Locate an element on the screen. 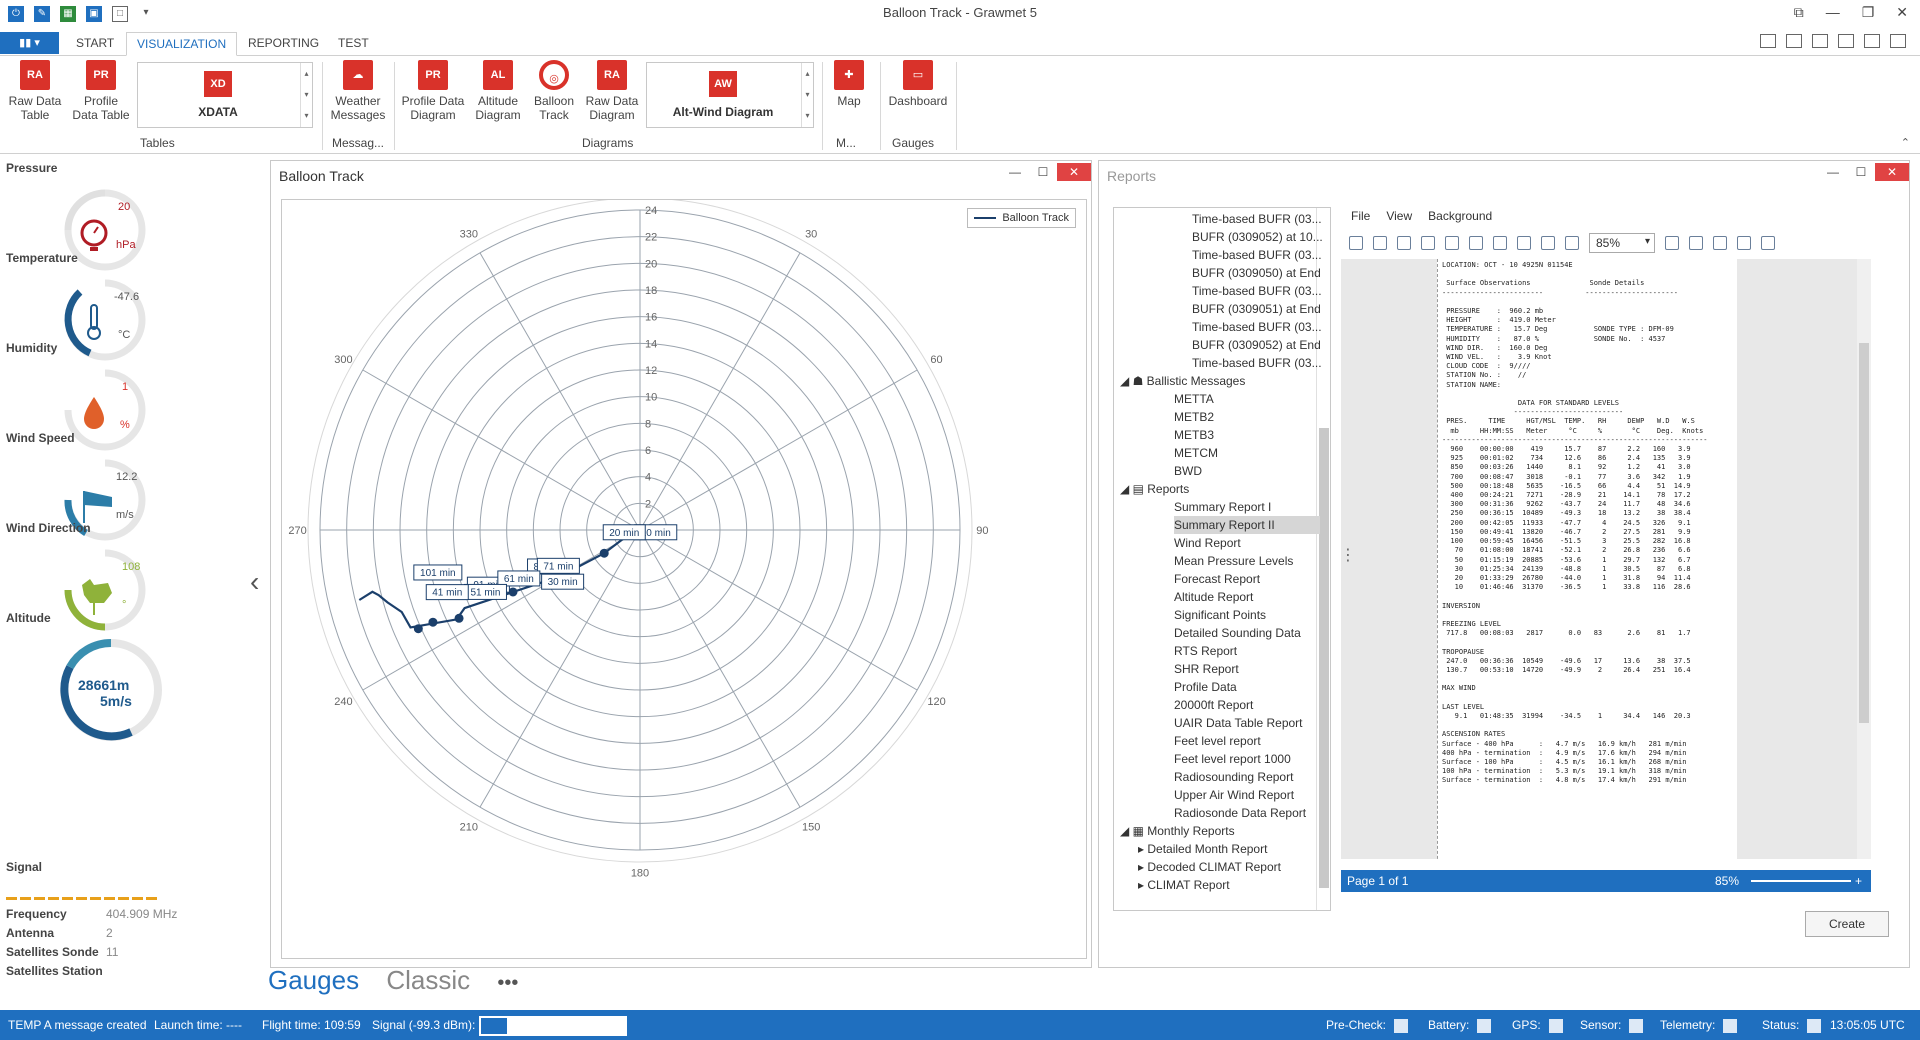  panel-close-button: ✕ is located at coordinates (1074, 172).